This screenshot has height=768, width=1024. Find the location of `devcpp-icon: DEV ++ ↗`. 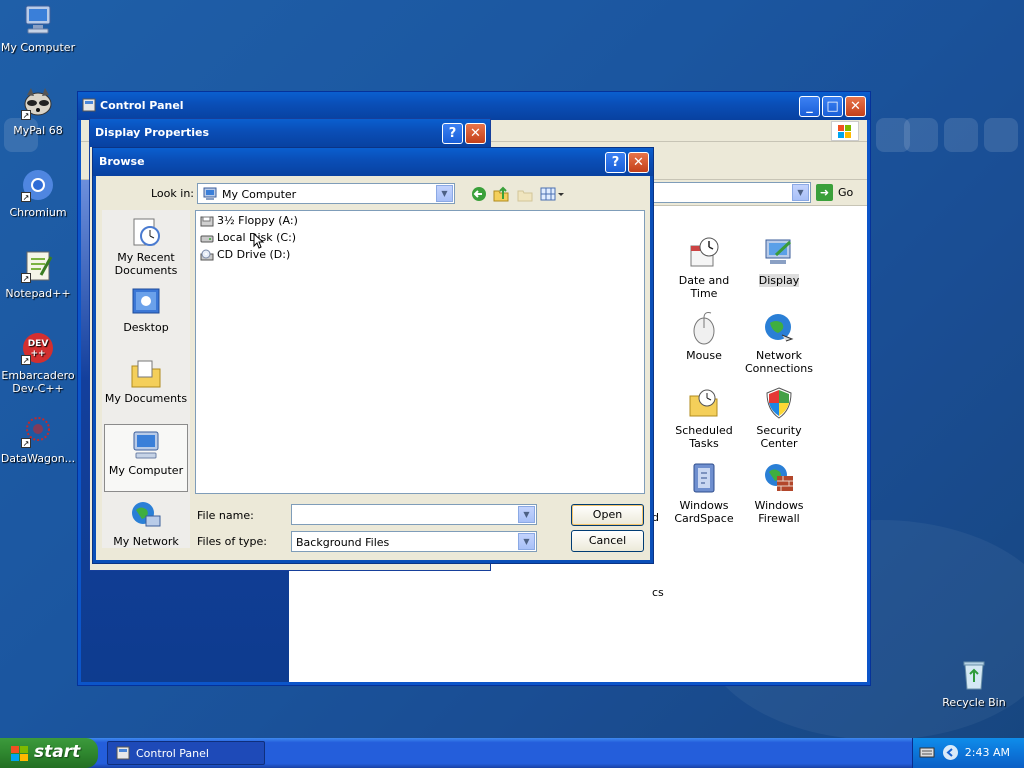

devcpp-icon: DEV ++ ↗ is located at coordinates (38, 348).